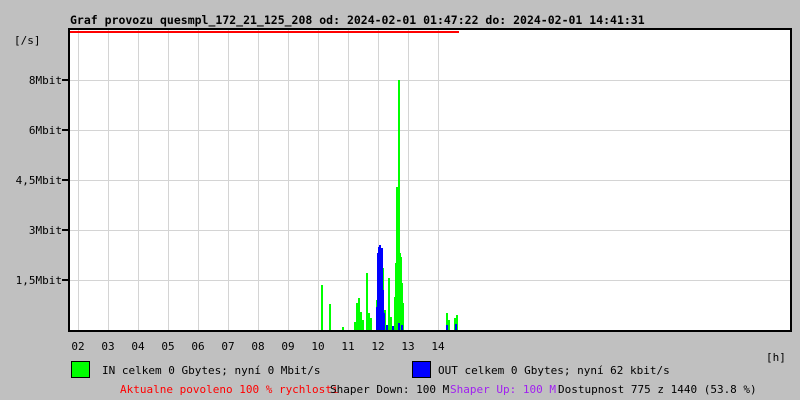  What do you see at coordinates (229, 389) in the screenshot?
I see `allowed-speed-status: Aktualne povoleno 100 % rychlosti` at bounding box center [229, 389].